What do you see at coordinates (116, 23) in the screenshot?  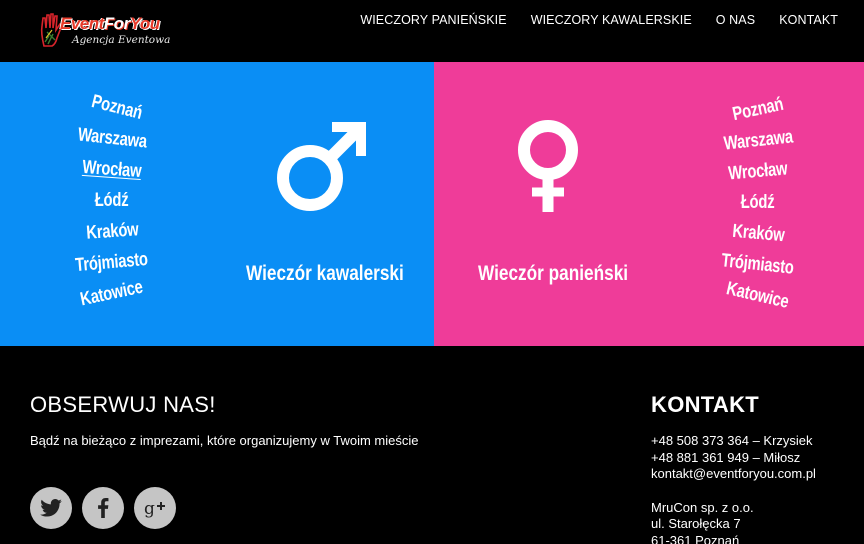 I see `logo-name-for: For` at bounding box center [116, 23].